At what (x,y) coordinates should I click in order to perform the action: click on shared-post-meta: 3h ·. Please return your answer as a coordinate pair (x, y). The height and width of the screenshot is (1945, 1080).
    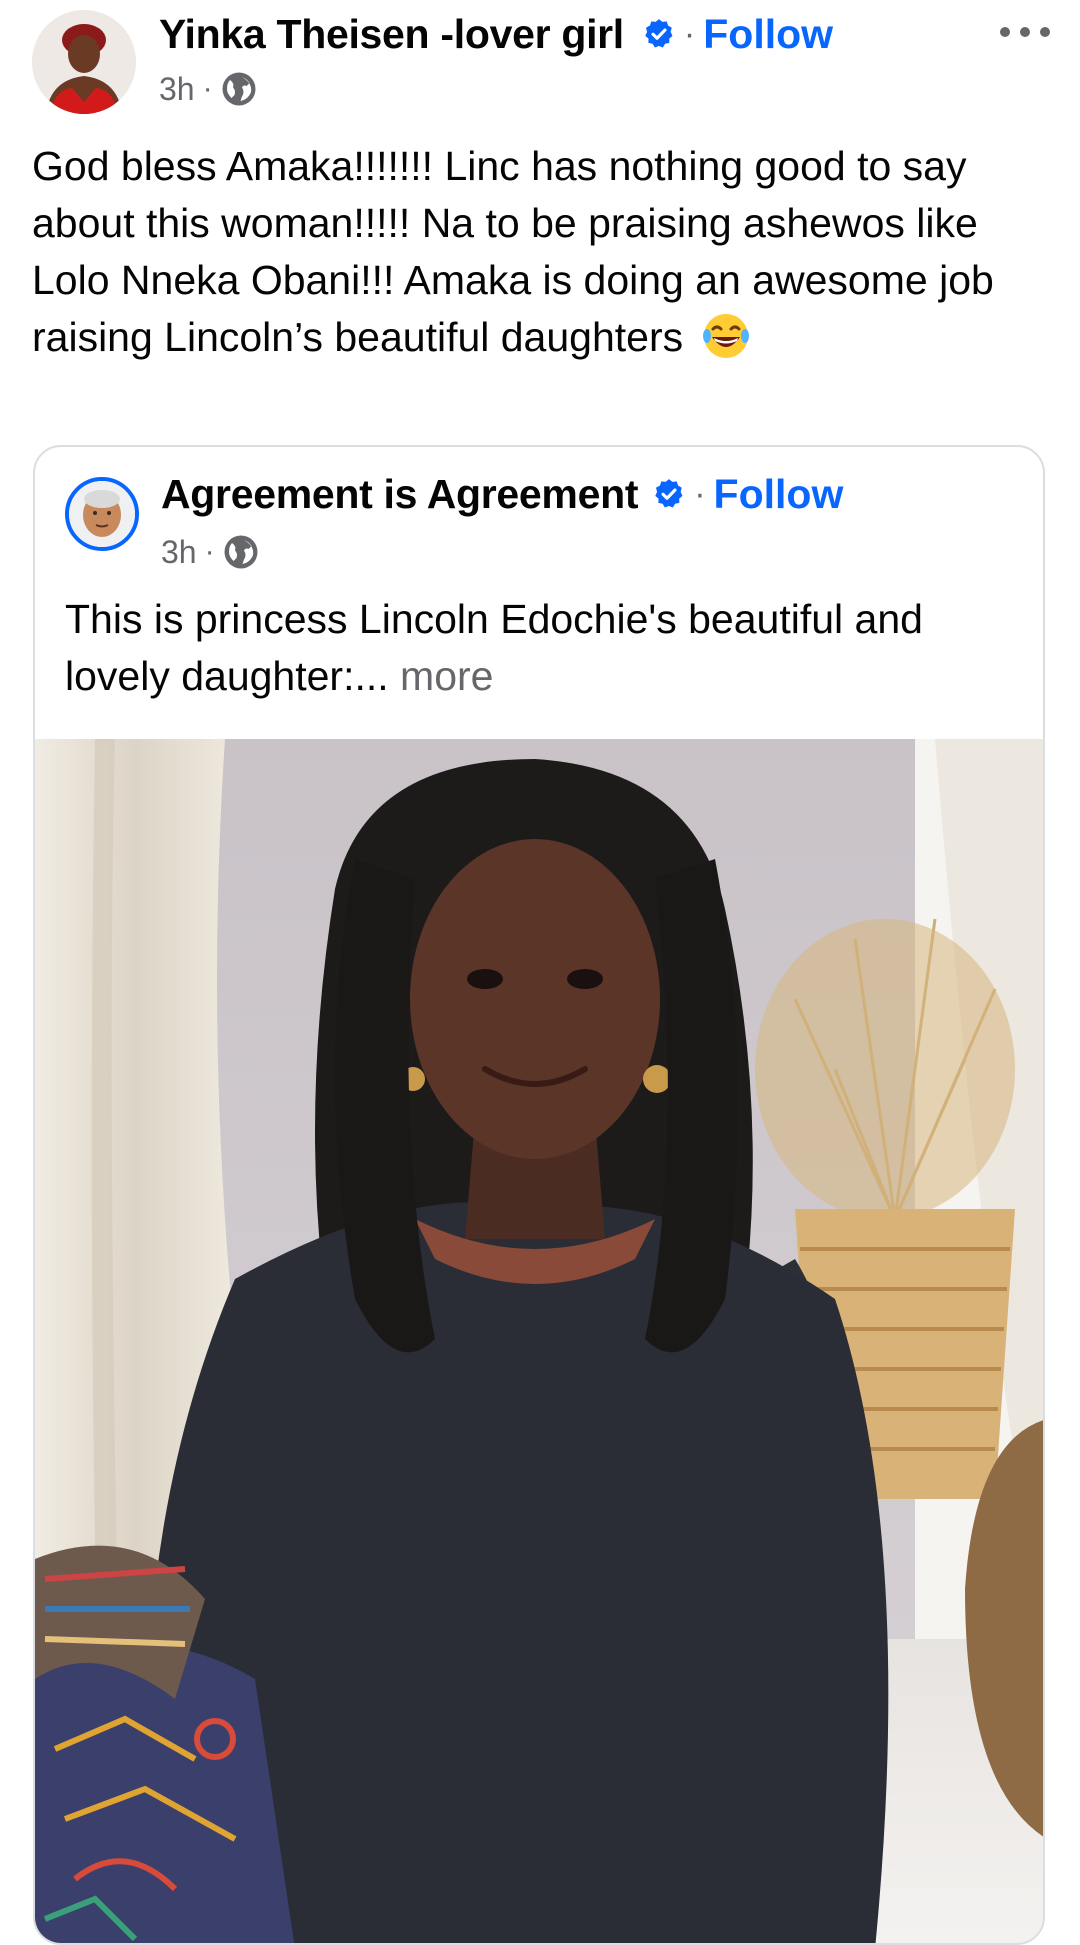
    Looking at the image, I should click on (210, 552).